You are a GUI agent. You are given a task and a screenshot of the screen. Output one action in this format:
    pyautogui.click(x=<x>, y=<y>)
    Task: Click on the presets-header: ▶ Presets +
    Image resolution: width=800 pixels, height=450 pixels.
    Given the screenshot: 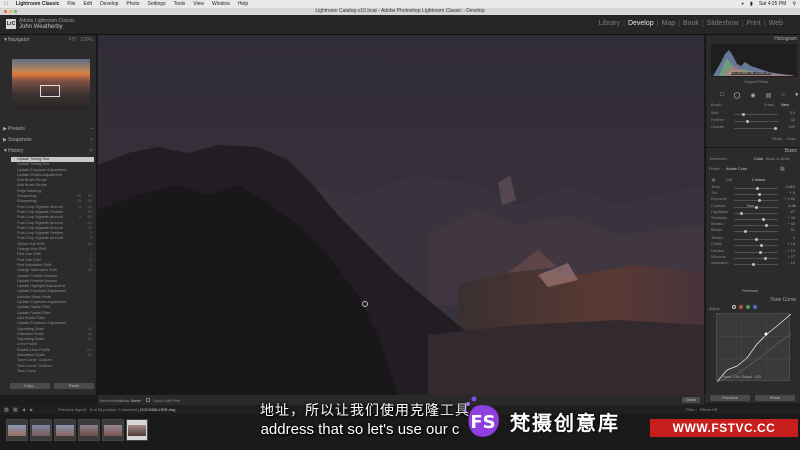 What is the action you would take?
    pyautogui.click(x=48, y=129)
    